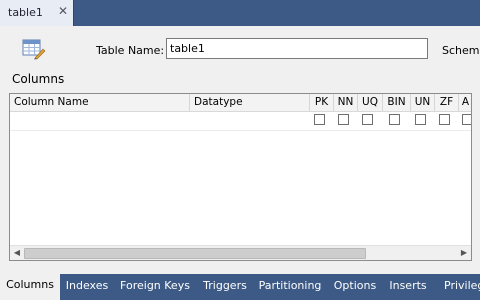 The image size is (480, 300). I want to click on un-checkbox, so click(420, 119).